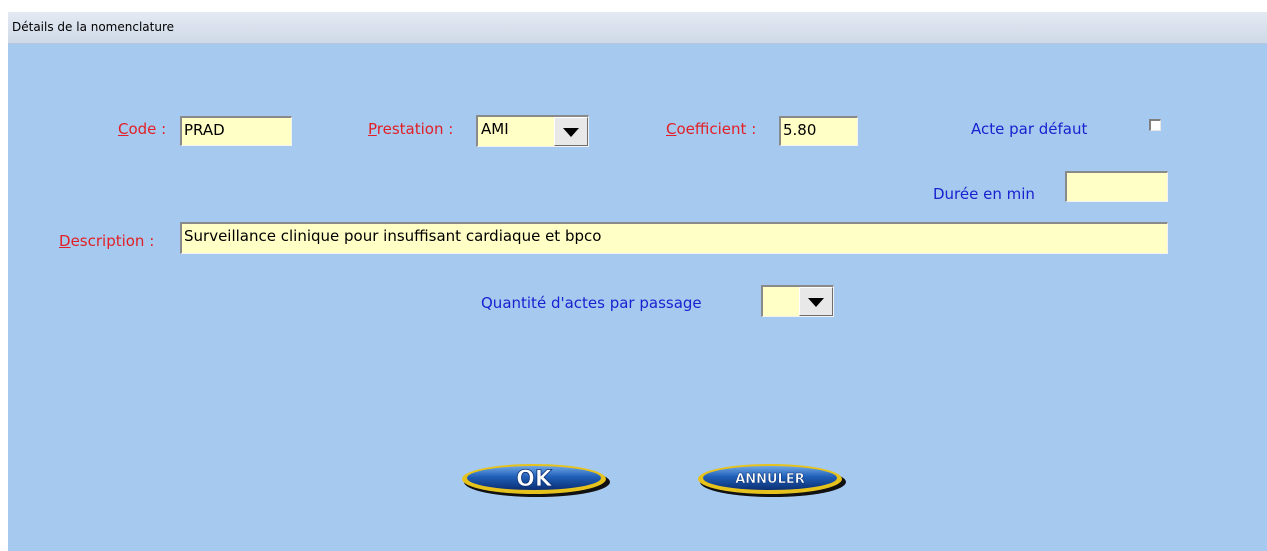 This screenshot has width=1267, height=551. Describe the element at coordinates (1029, 129) in the screenshot. I see `acte-defaut-label: Acte par défaut` at that location.